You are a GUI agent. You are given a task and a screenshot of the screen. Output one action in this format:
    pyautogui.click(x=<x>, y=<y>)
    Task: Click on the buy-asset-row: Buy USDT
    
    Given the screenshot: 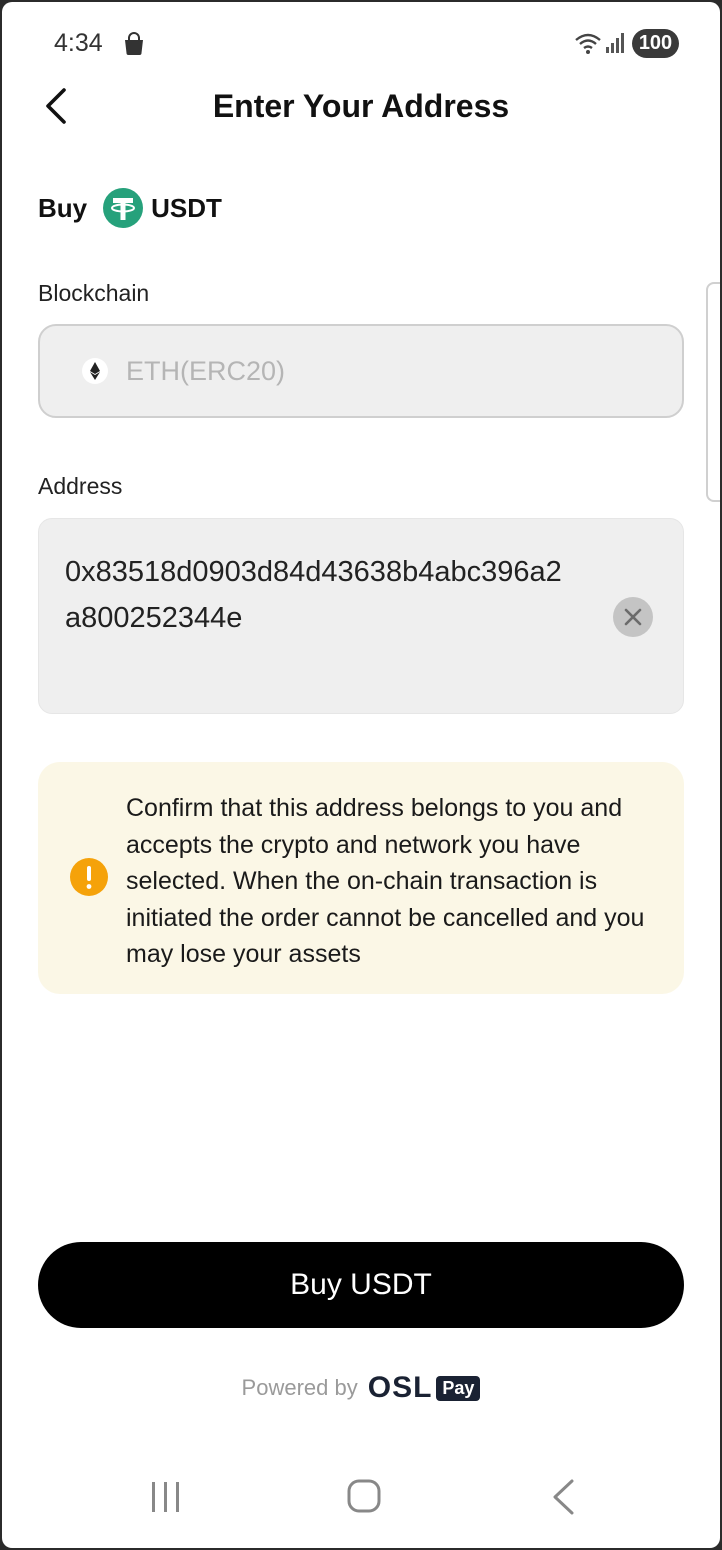 What is the action you would take?
    pyautogui.click(x=130, y=208)
    